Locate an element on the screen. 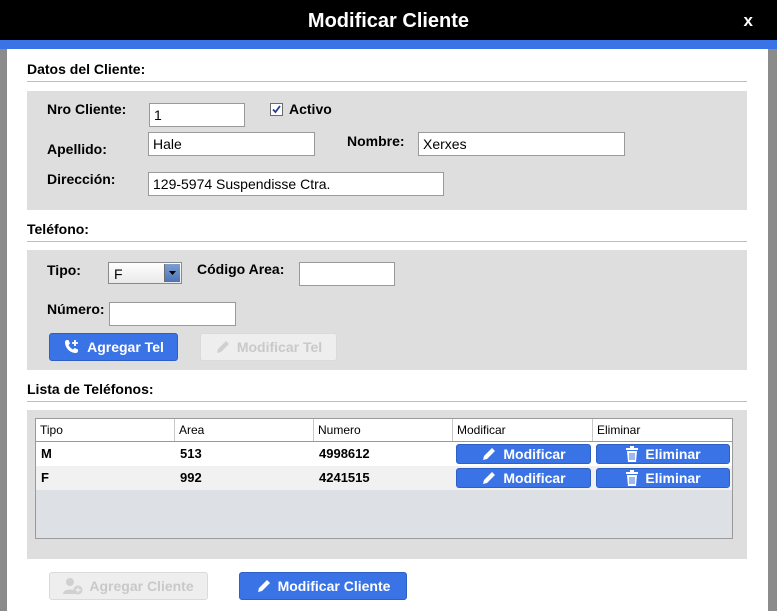  activo-checkbox is located at coordinates (276, 109).